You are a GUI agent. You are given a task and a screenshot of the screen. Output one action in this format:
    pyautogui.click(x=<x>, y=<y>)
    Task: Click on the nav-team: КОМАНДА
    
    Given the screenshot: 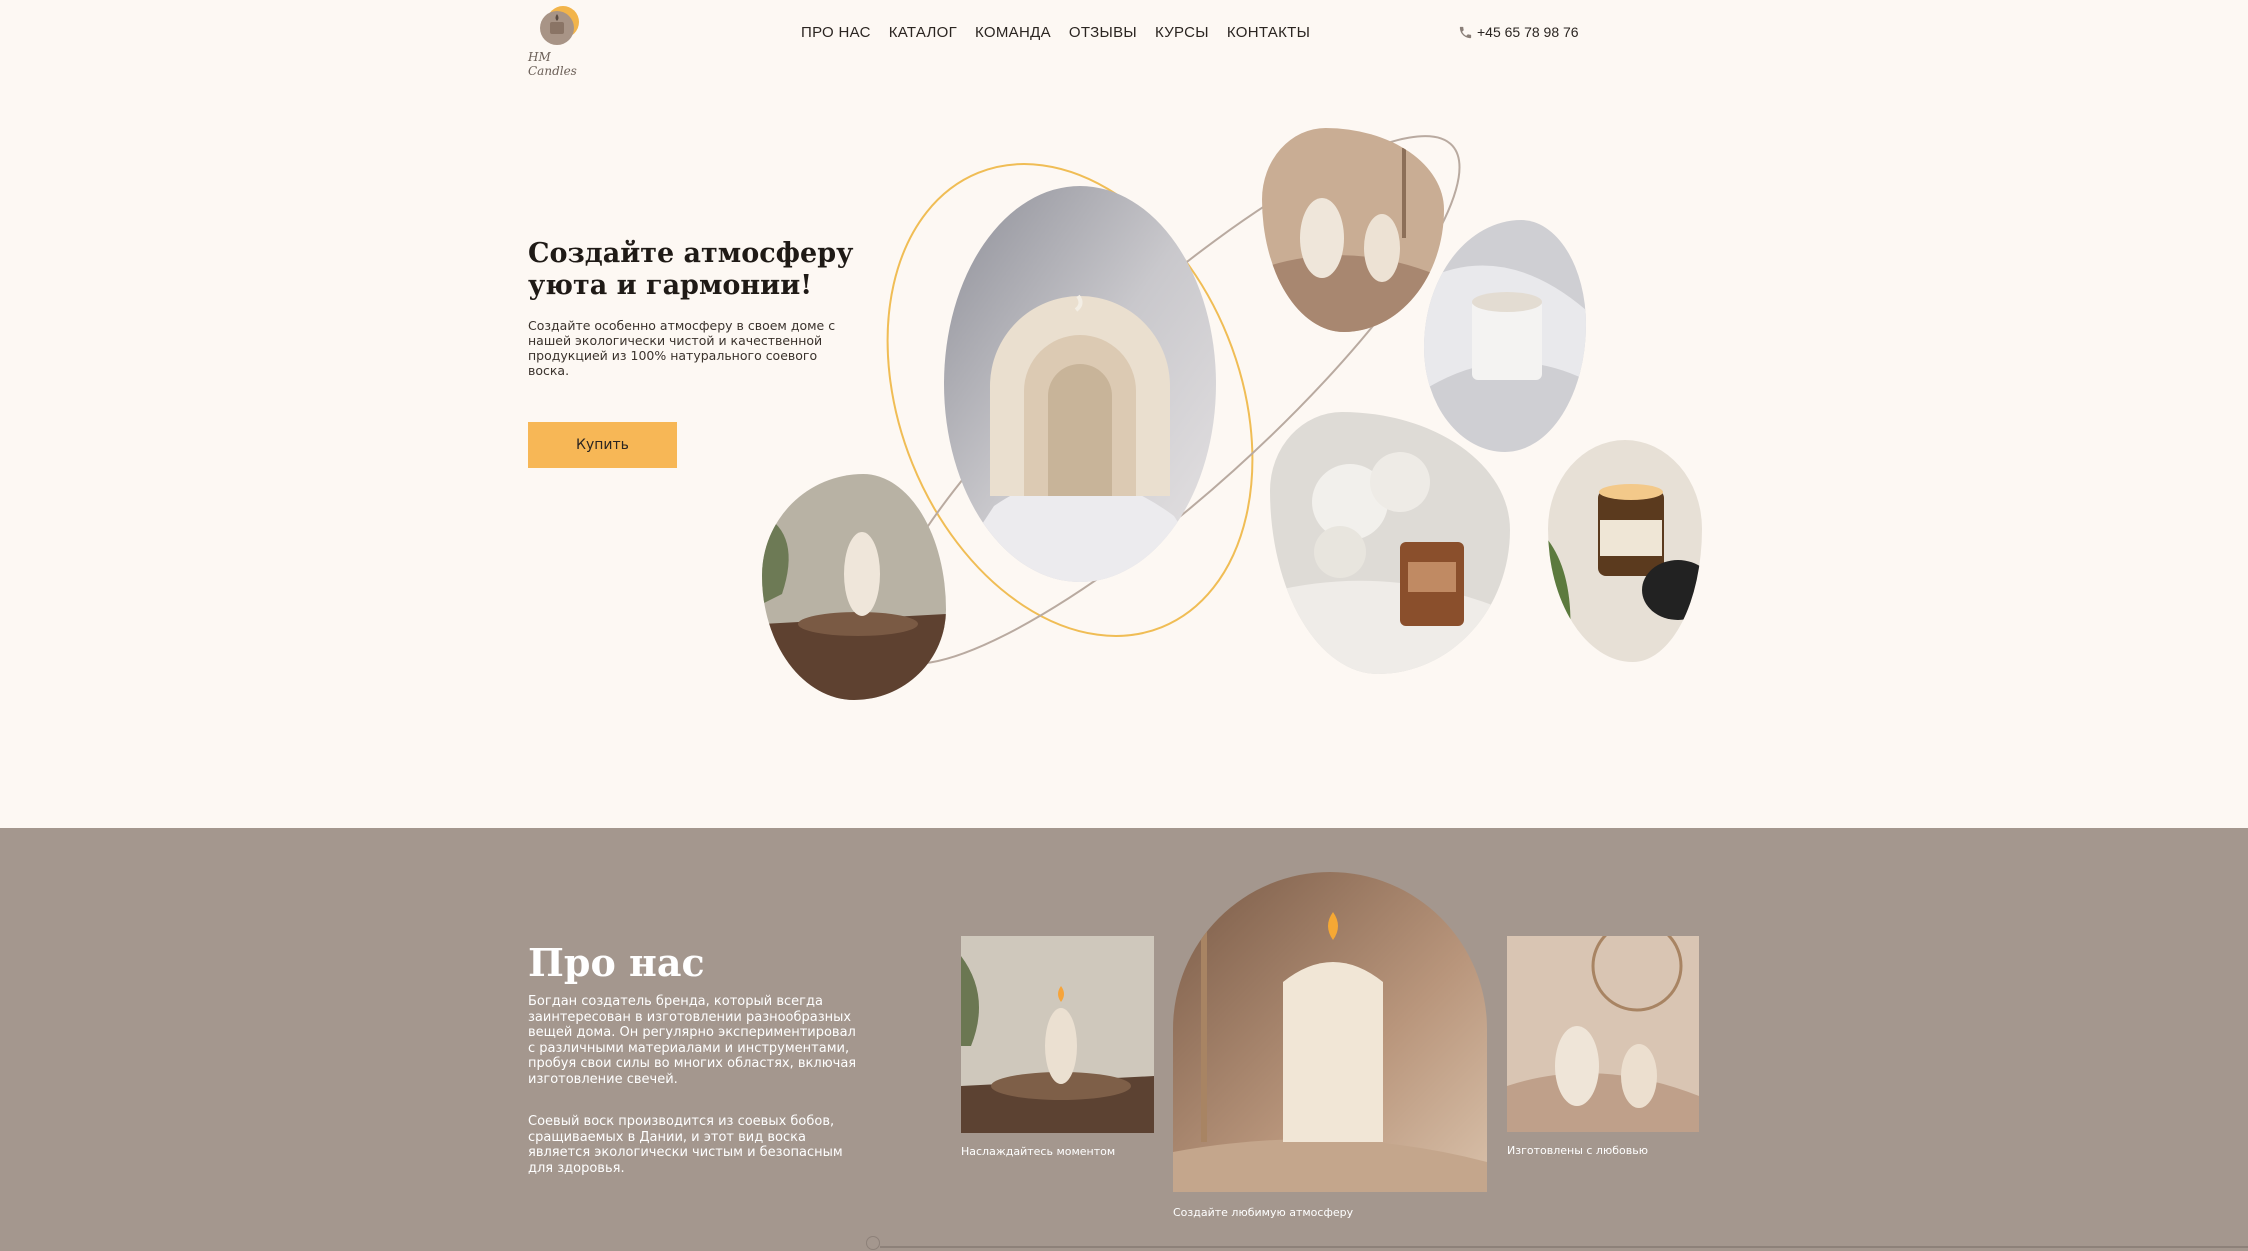 What is the action you would take?
    pyautogui.click(x=1013, y=32)
    